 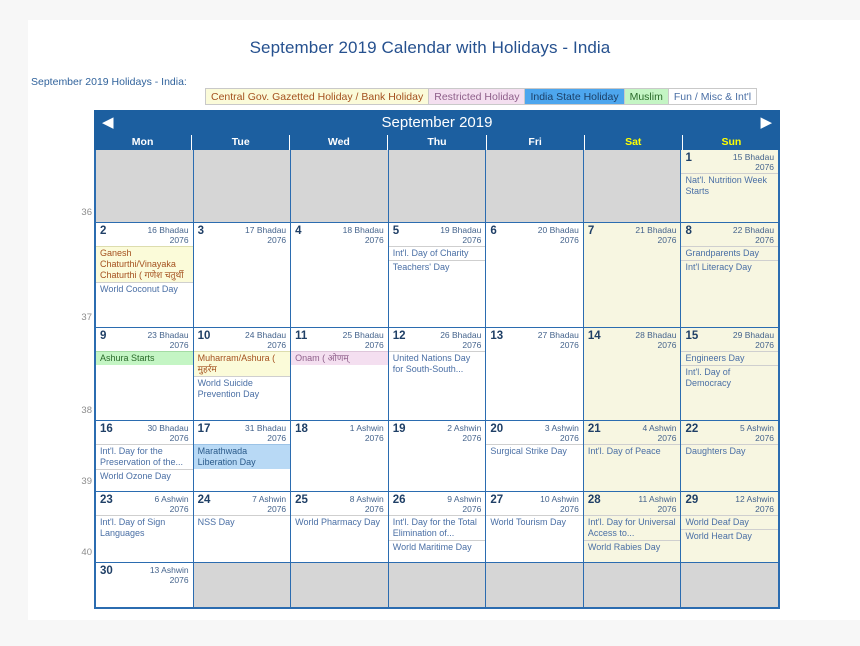 What do you see at coordinates (754, 235) in the screenshot?
I see `hindu-calendar-date: 22 Bhadau 2076` at bounding box center [754, 235].